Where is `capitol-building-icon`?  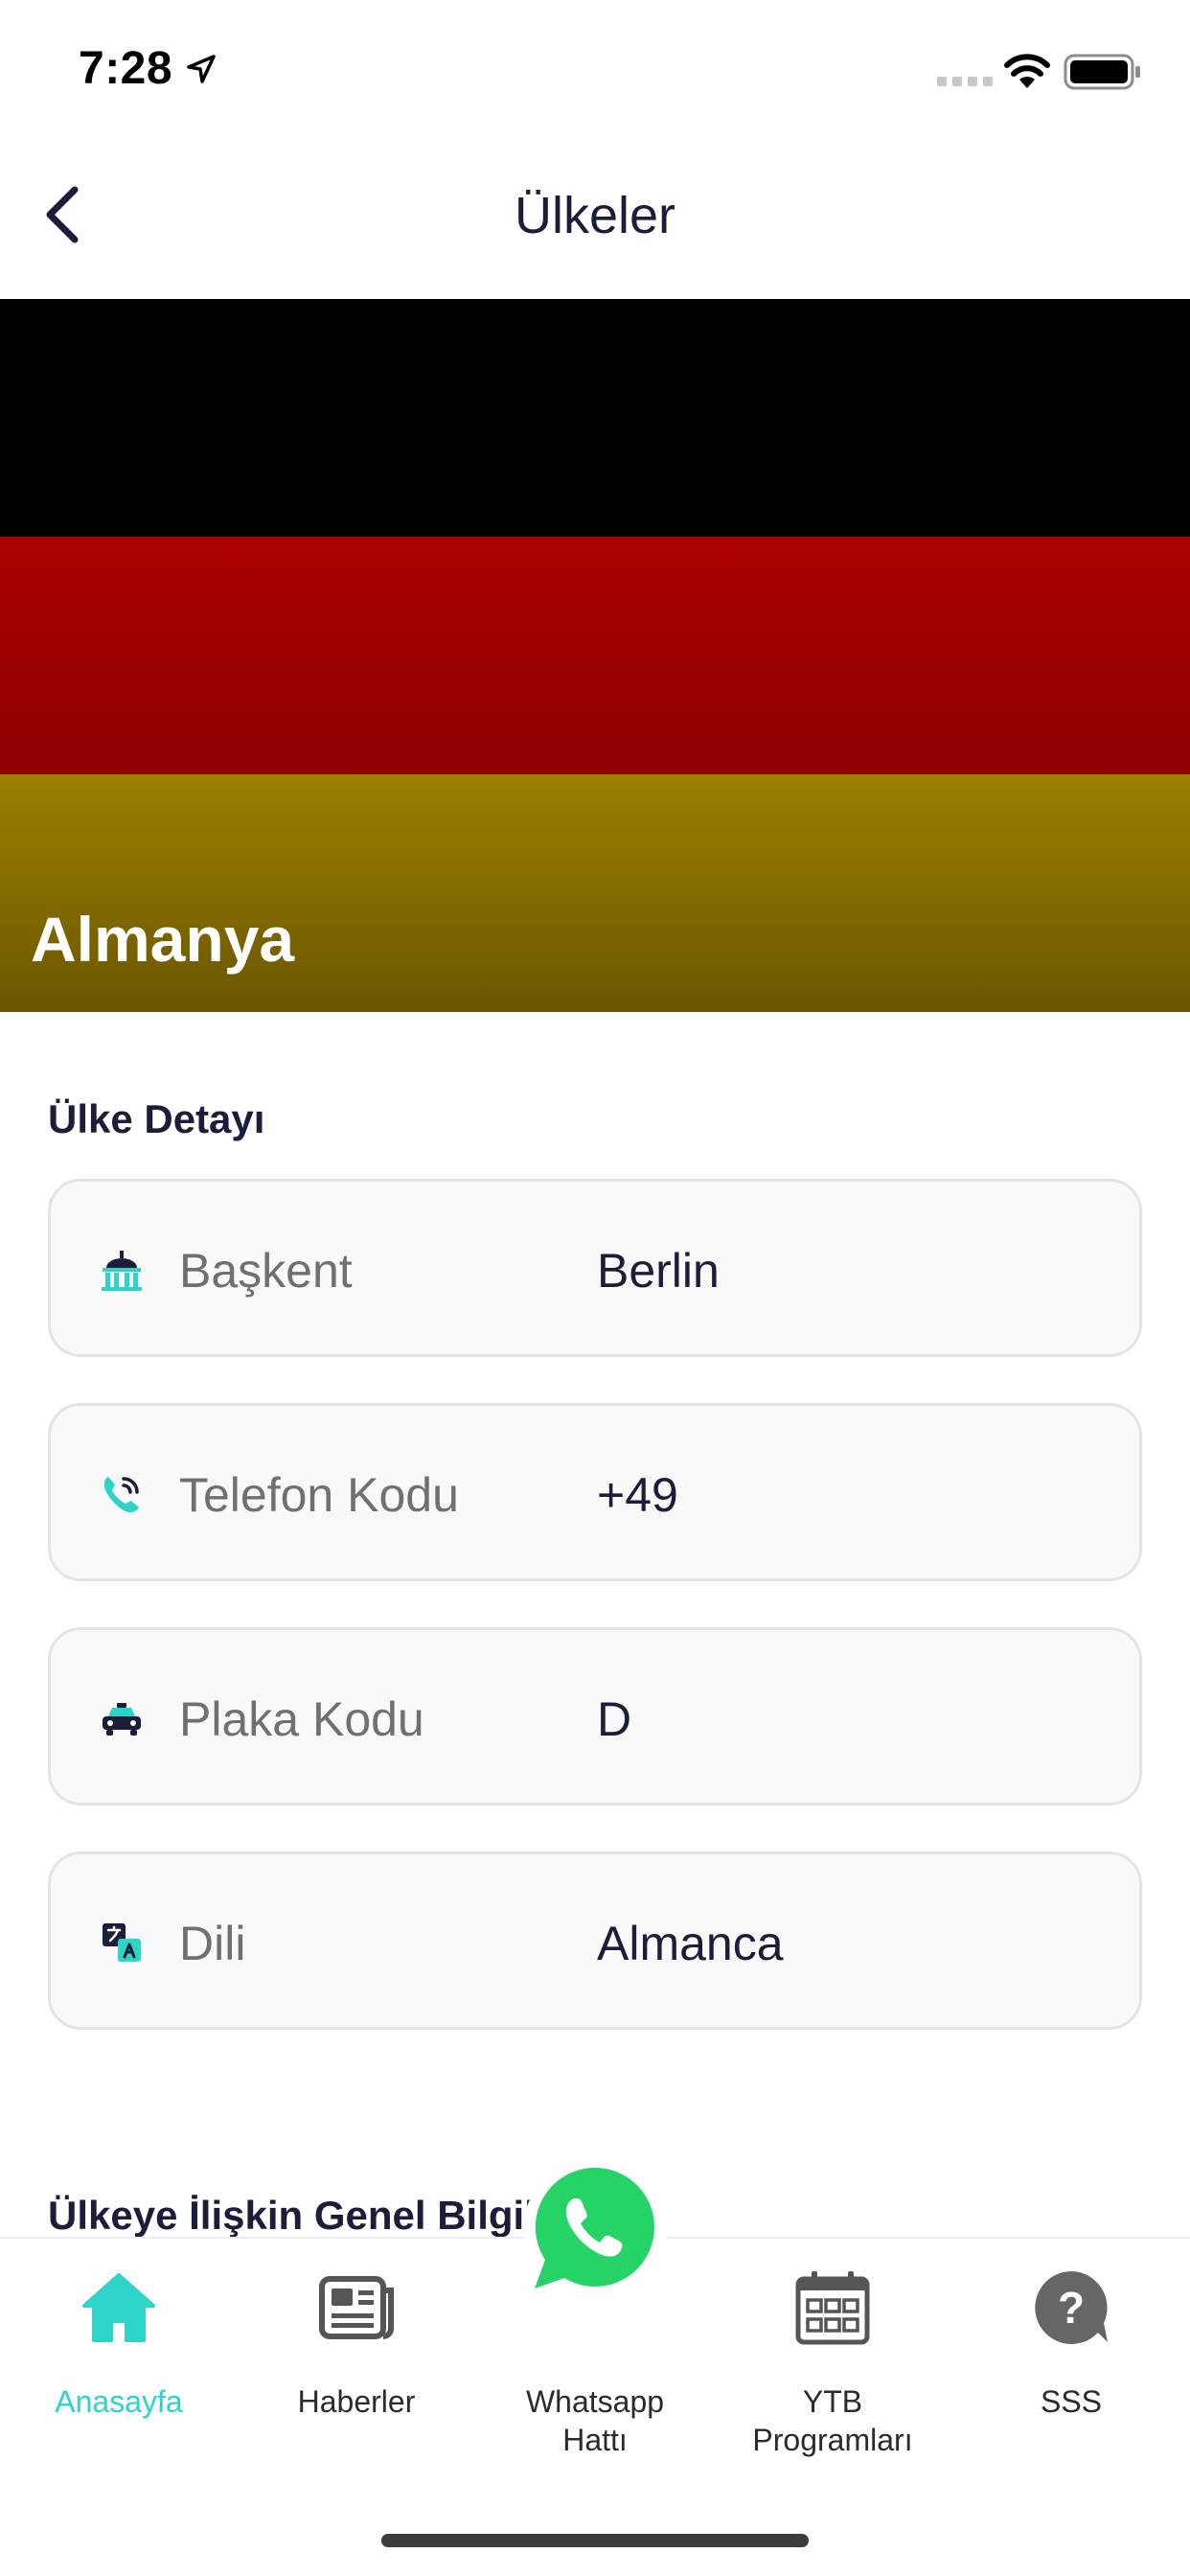
capitol-building-icon is located at coordinates (122, 1271).